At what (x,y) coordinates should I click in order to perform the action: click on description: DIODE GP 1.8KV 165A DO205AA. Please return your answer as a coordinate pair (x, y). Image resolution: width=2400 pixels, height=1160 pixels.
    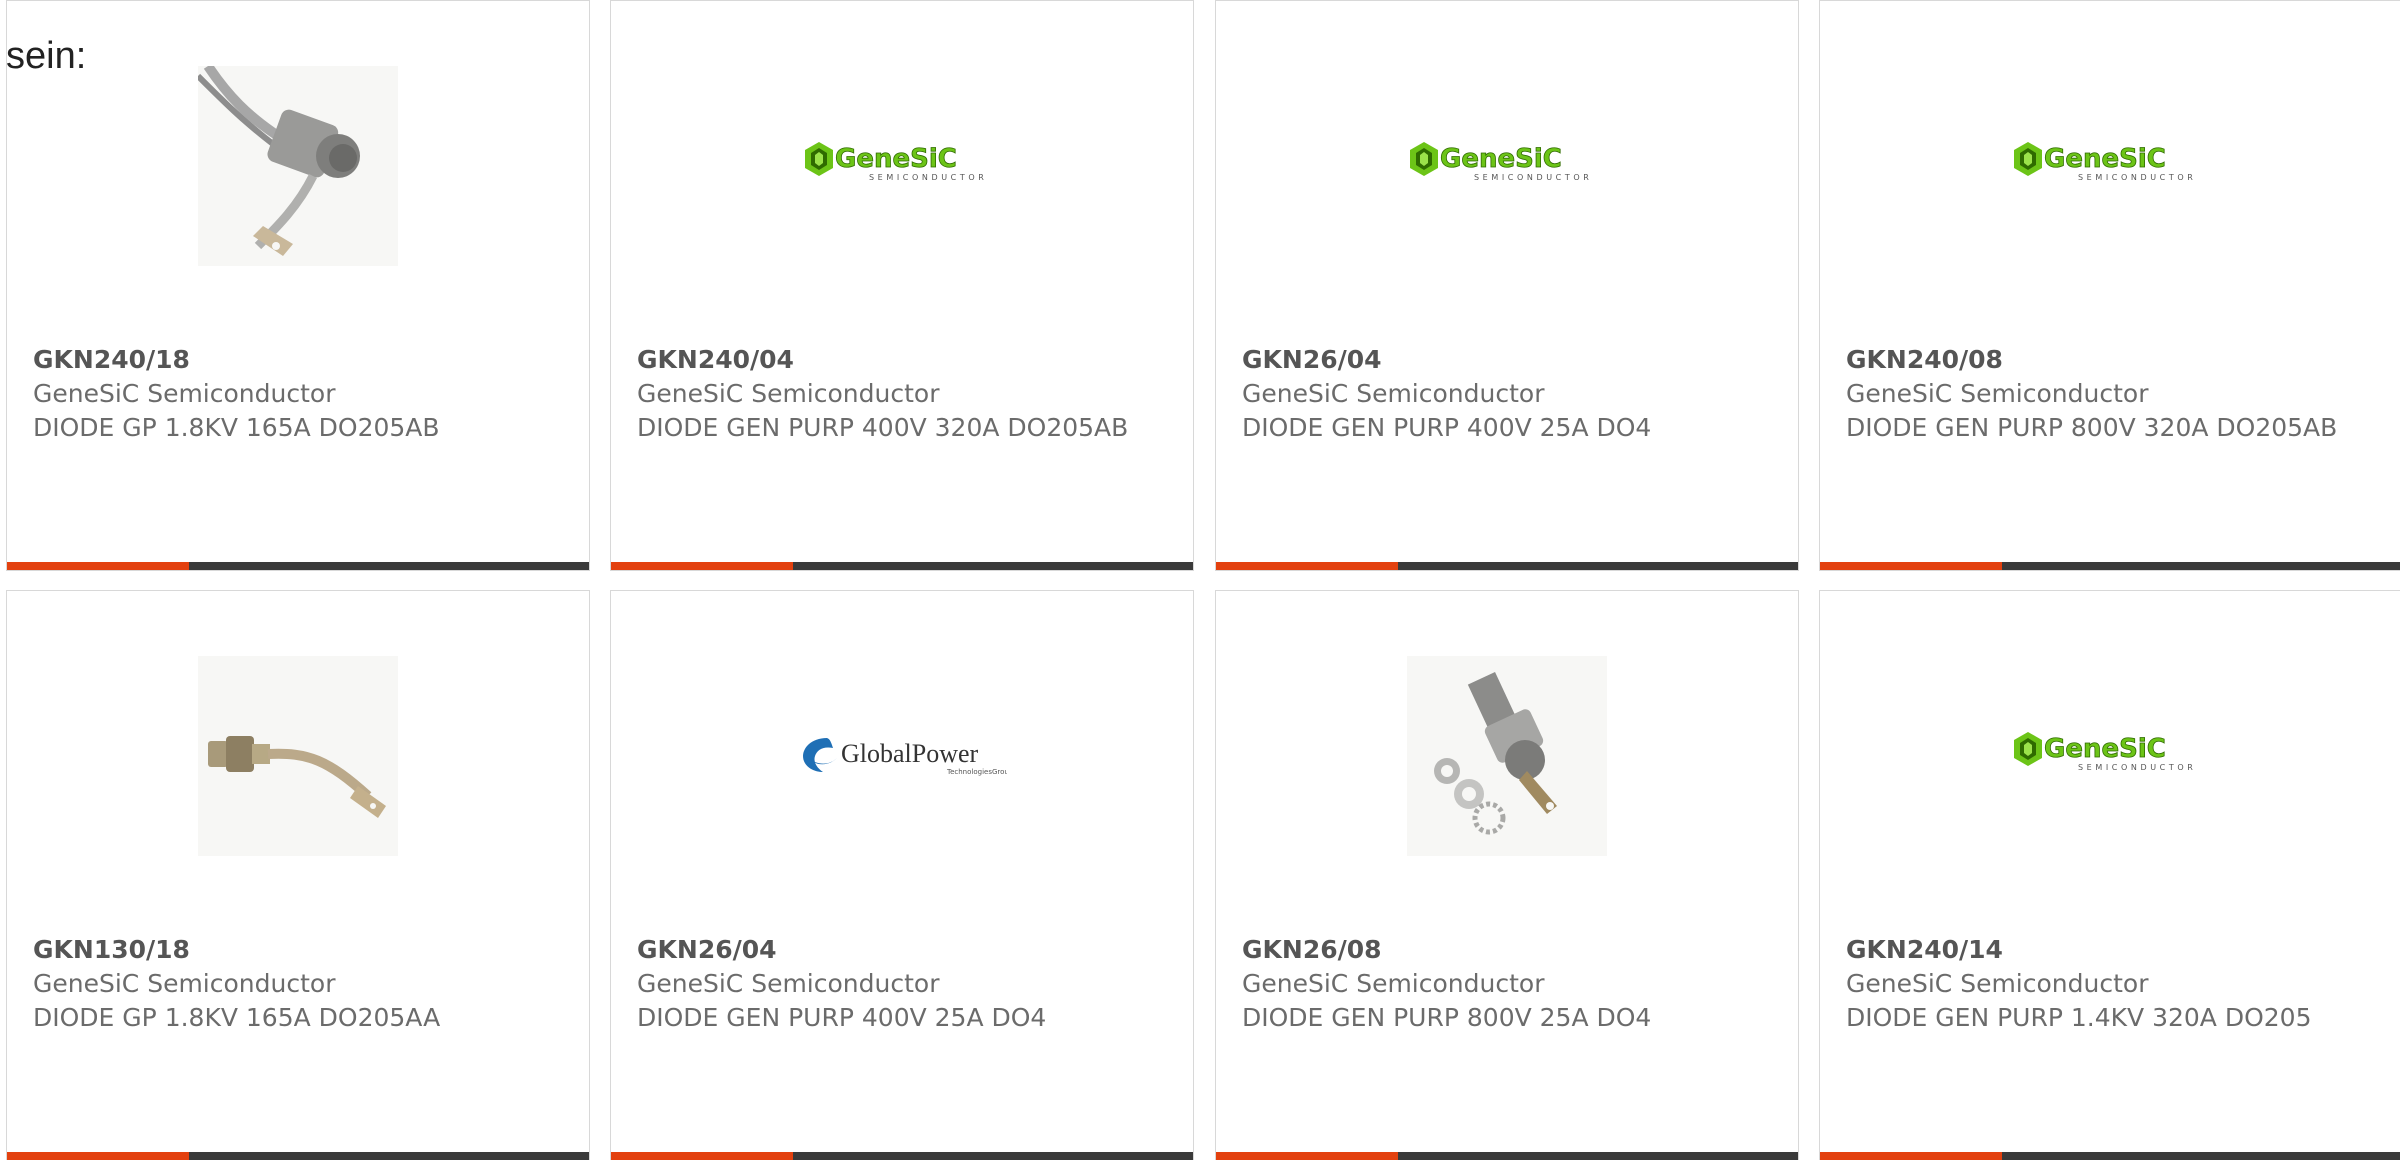
    Looking at the image, I should click on (237, 1017).